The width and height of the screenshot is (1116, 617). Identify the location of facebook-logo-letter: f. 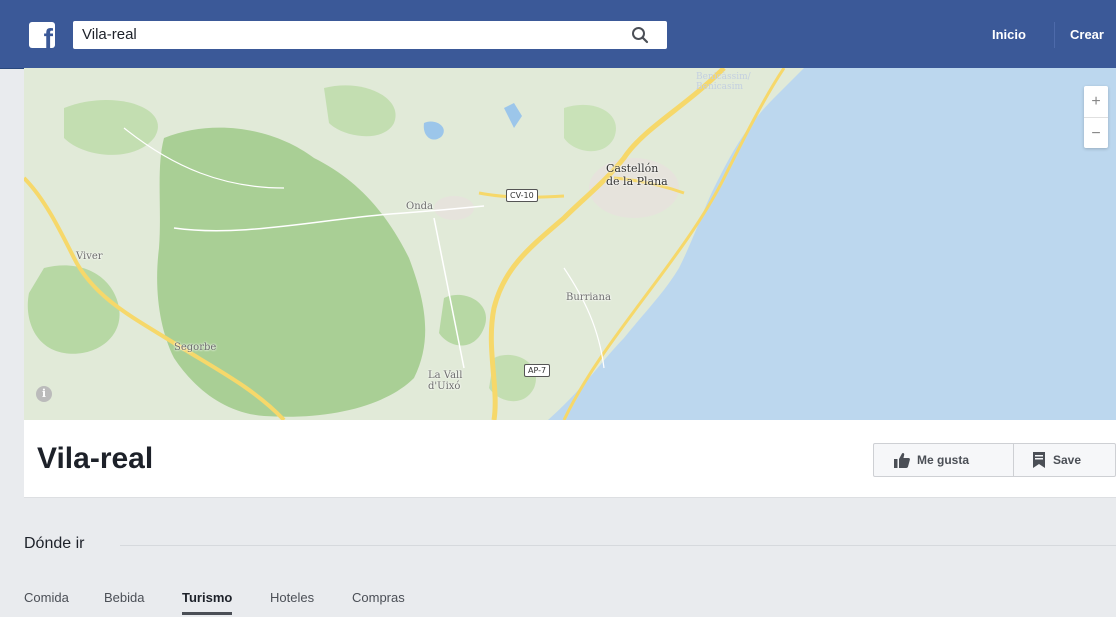
(48, 36).